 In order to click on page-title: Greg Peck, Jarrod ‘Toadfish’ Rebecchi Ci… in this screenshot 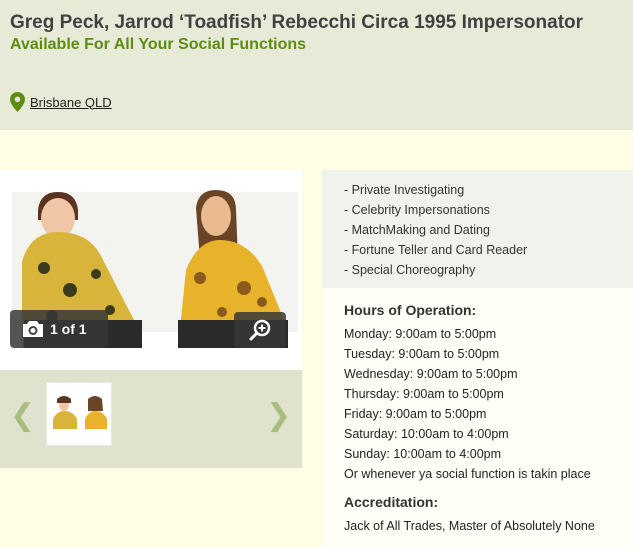, I will do `click(297, 22)`.